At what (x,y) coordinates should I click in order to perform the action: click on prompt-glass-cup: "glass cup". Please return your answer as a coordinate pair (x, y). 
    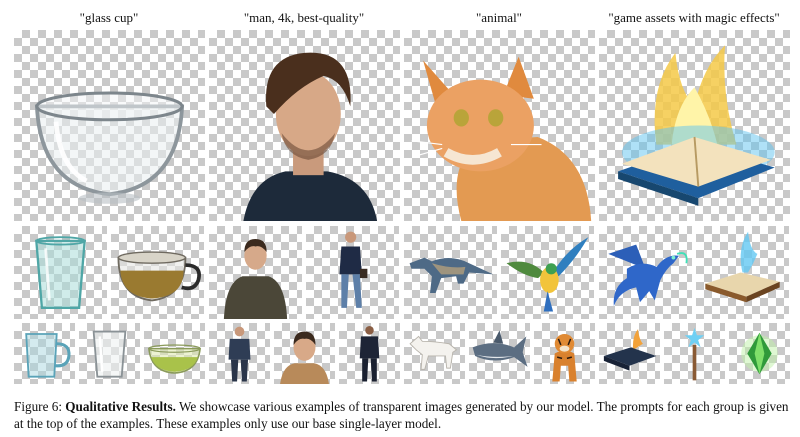
    Looking at the image, I should click on (109, 17).